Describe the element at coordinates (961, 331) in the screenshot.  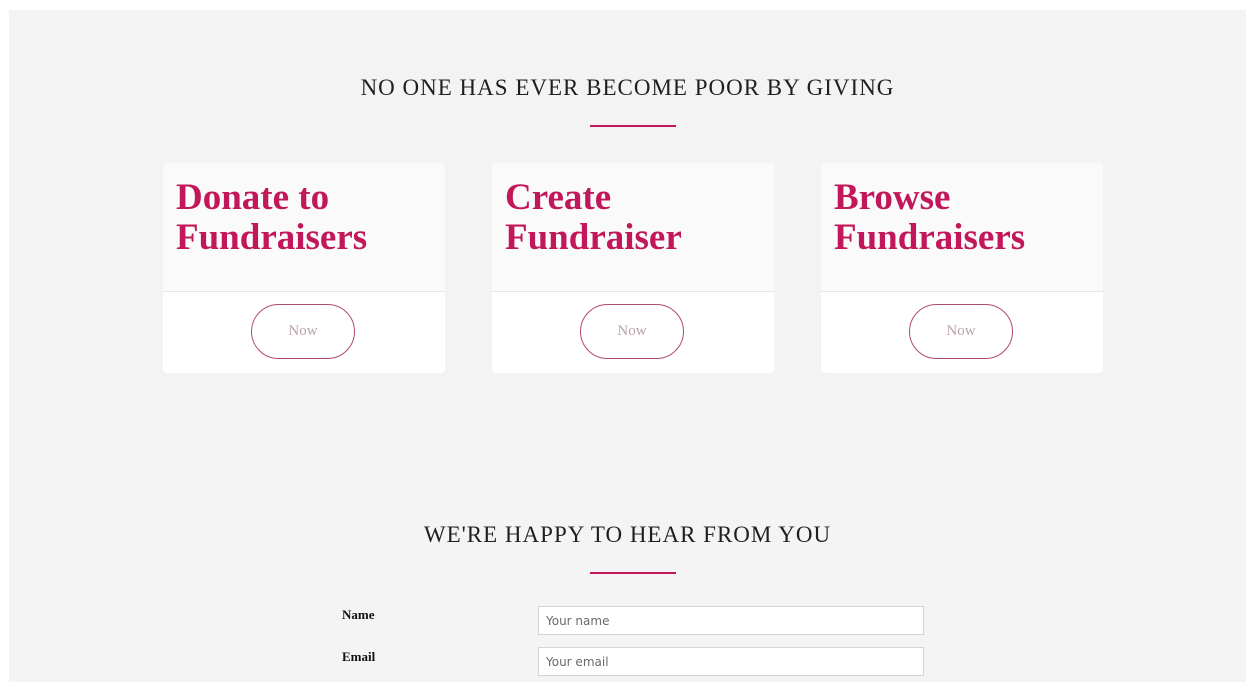
I see `browse-now-button: Now` at that location.